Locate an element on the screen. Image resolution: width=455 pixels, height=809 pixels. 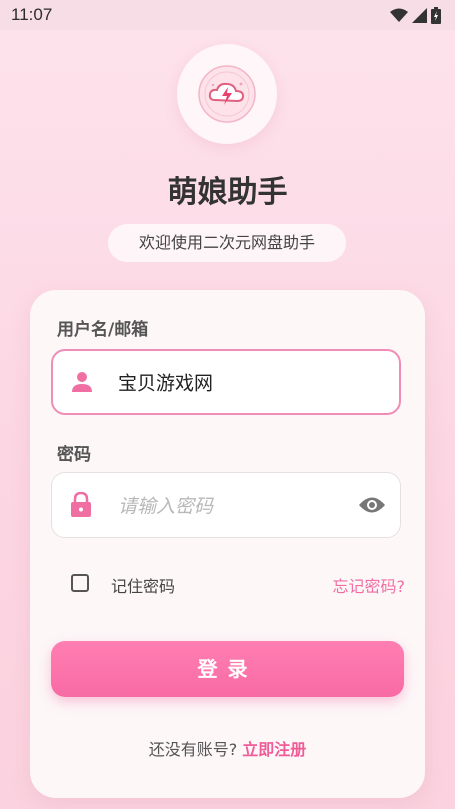
cloud-lightning-logo is located at coordinates (227, 94).